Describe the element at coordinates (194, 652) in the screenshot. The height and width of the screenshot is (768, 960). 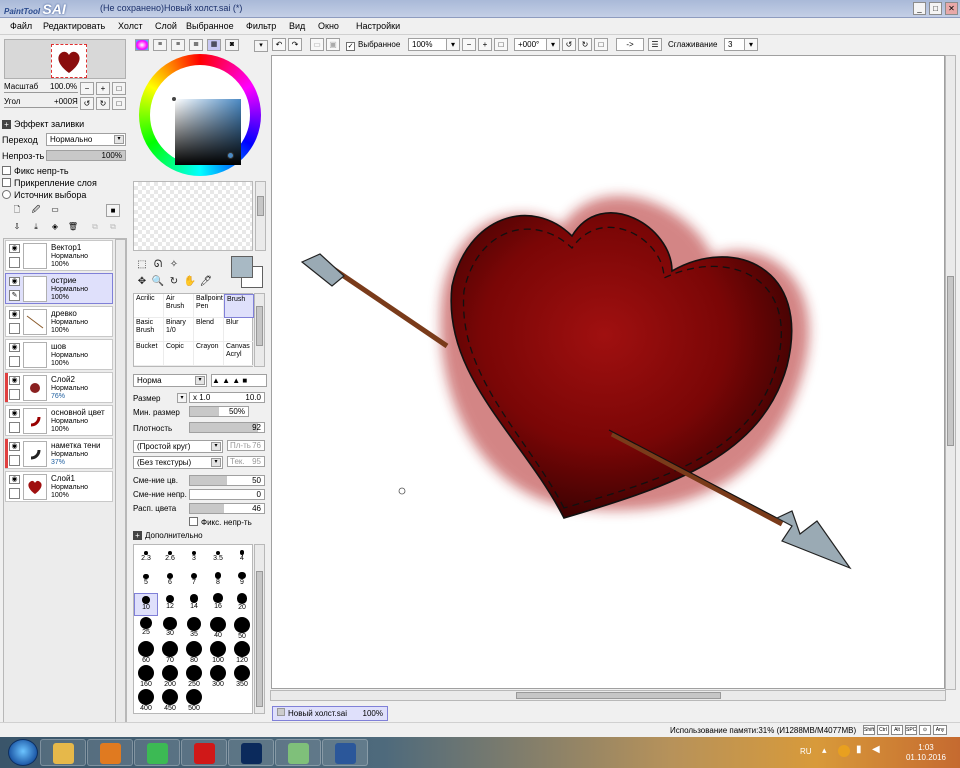
I see `brush-size-cell: 80` at that location.